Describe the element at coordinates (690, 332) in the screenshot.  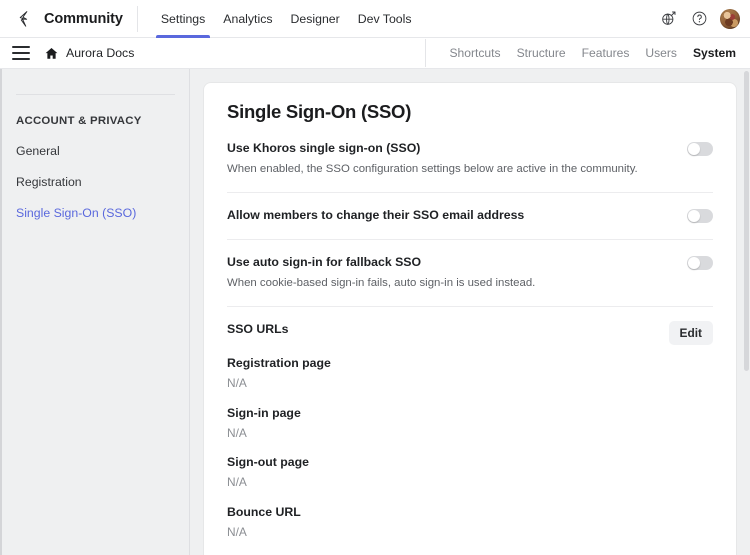
I see `edit-sso-urls-button: Edit` at that location.